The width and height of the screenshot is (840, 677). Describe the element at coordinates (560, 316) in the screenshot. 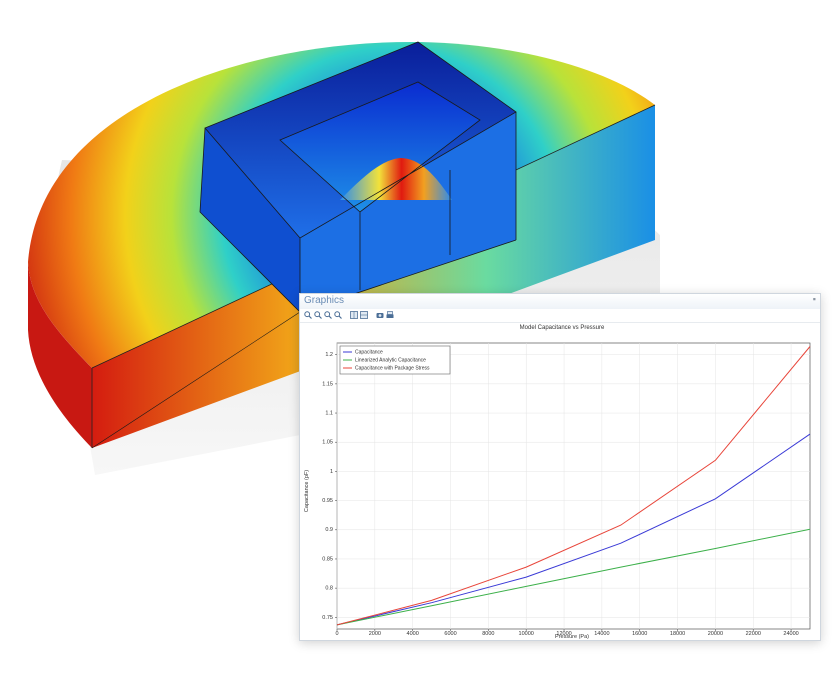

I see `graphics-toolbar` at that location.